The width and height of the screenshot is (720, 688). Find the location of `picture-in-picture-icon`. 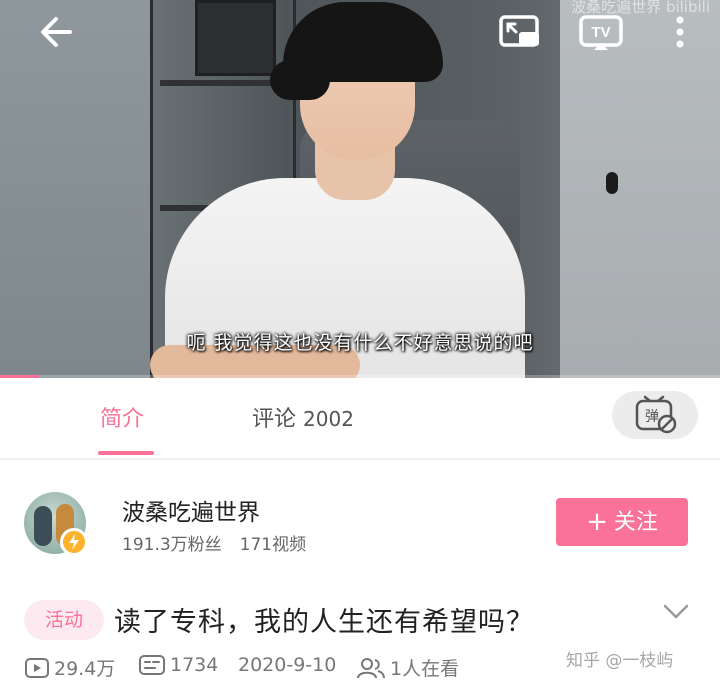

picture-in-picture-icon is located at coordinates (520, 32).